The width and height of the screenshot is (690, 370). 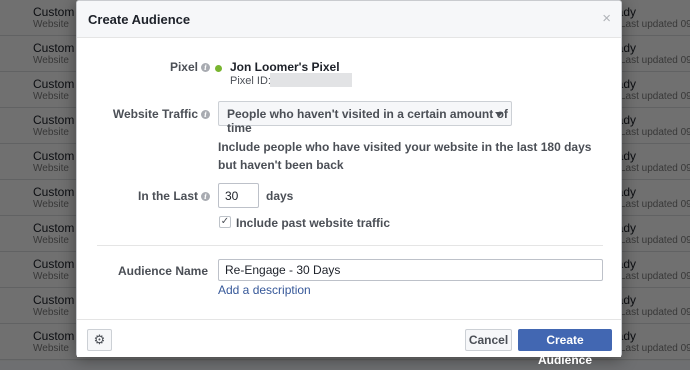 I want to click on days-unit-label: days, so click(x=280, y=196).